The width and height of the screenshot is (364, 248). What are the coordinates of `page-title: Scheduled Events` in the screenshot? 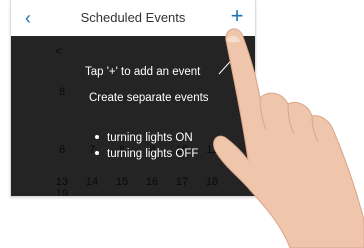 It's located at (133, 17).